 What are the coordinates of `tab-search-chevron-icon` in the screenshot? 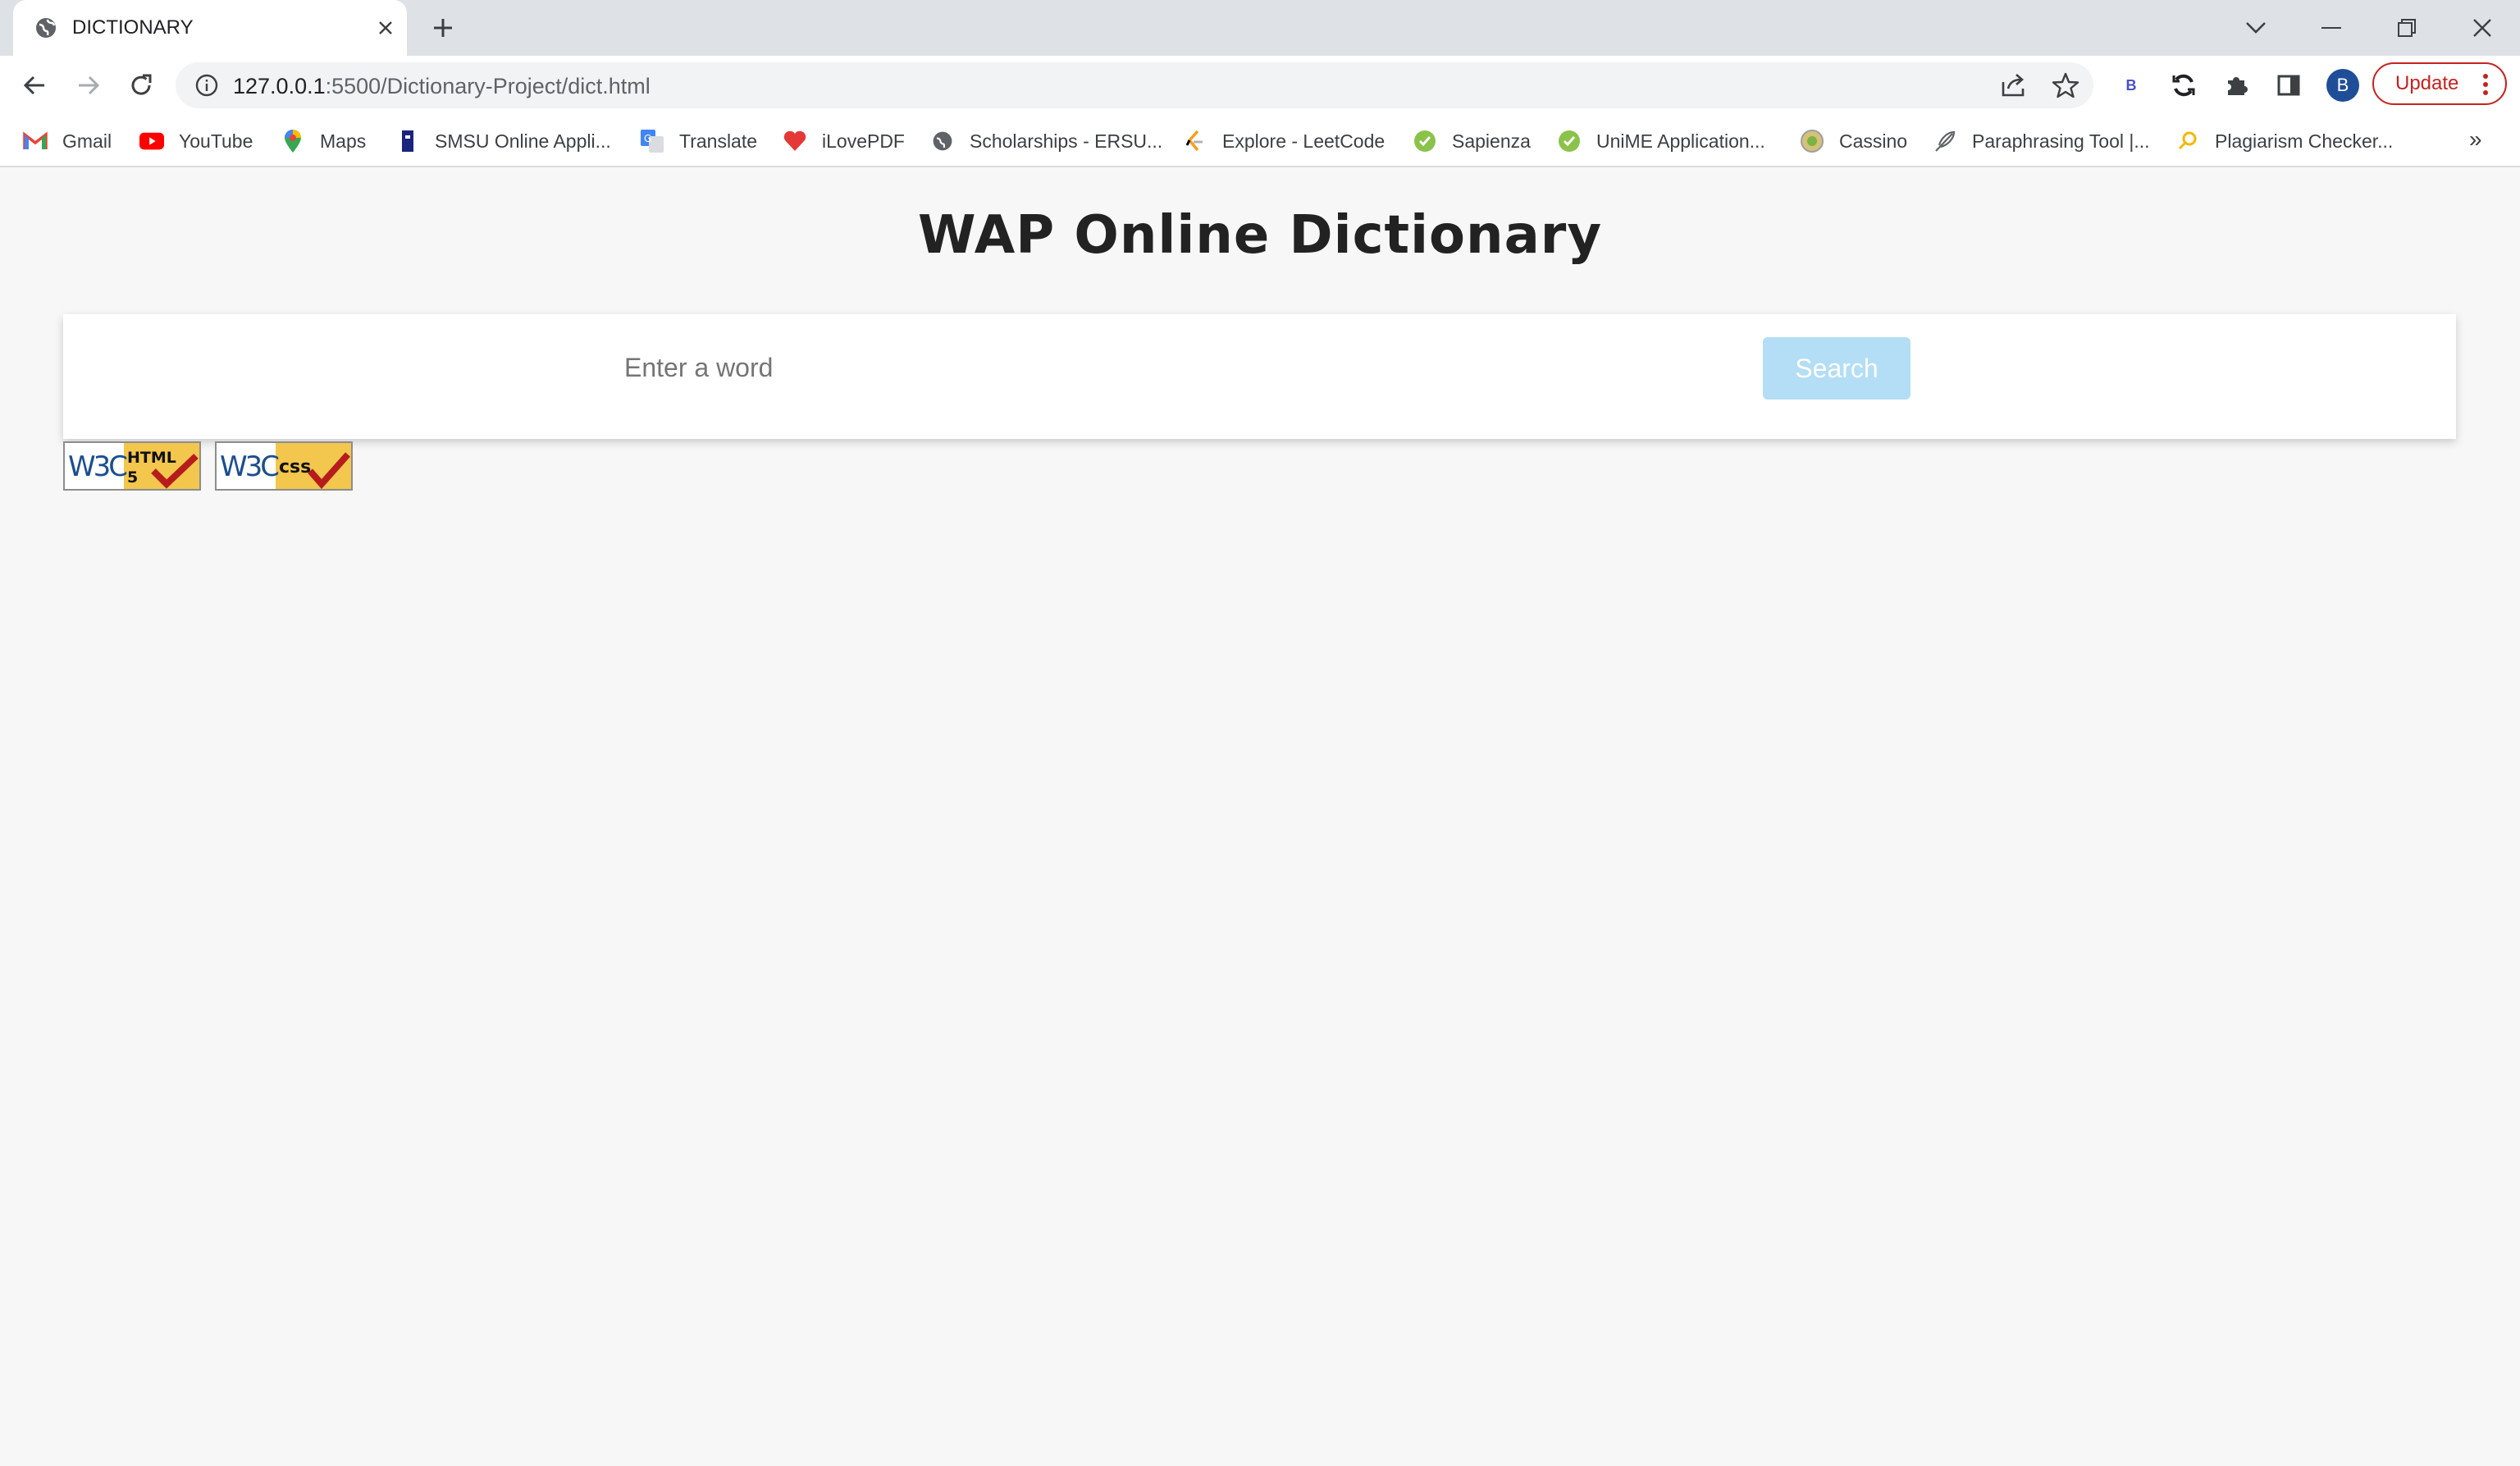 It's located at (2256, 28).